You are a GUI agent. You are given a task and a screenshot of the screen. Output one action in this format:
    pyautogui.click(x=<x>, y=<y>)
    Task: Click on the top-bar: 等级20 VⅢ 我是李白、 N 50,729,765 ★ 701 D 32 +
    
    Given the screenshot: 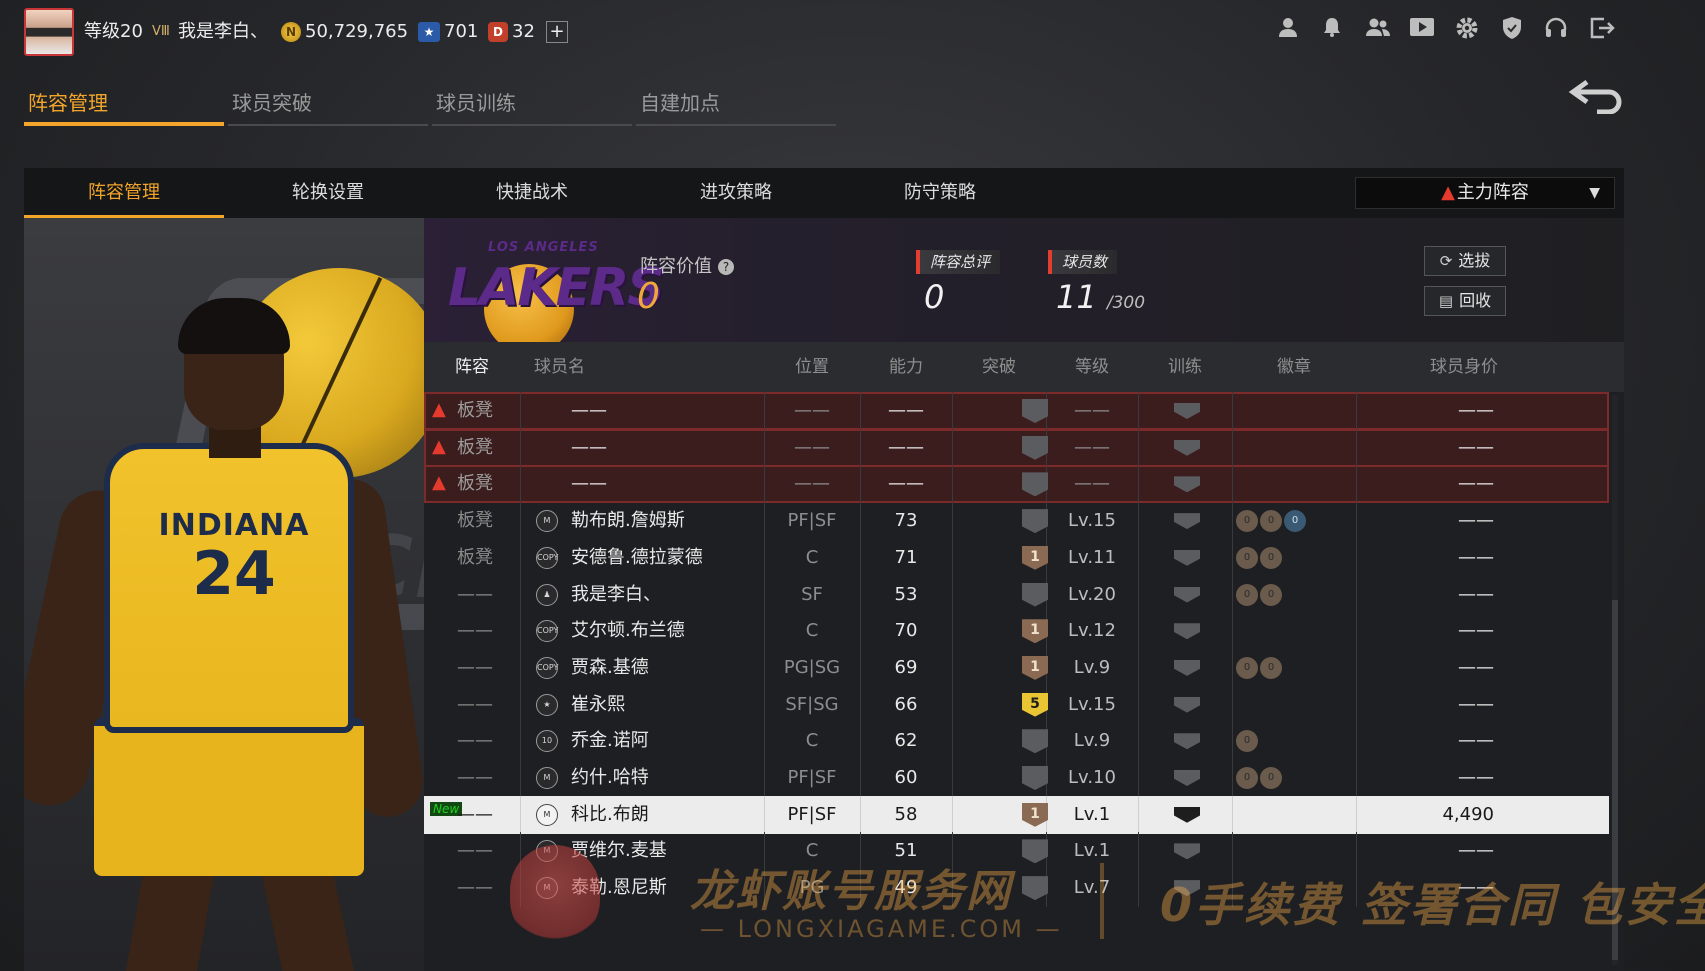 What is the action you would take?
    pyautogui.click(x=852, y=32)
    